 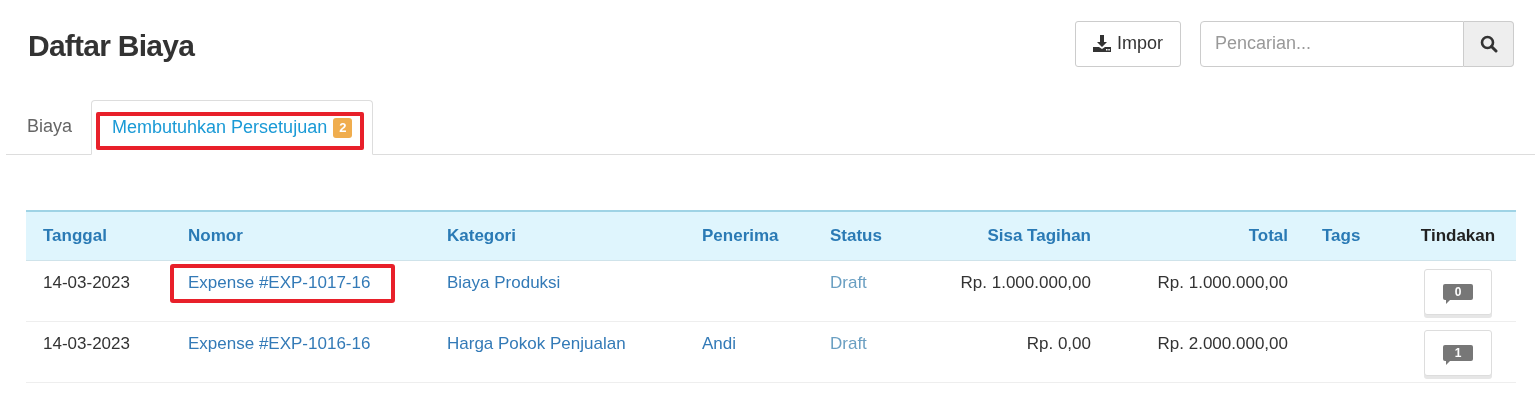 I want to click on column-header: Tags, so click(x=1341, y=235).